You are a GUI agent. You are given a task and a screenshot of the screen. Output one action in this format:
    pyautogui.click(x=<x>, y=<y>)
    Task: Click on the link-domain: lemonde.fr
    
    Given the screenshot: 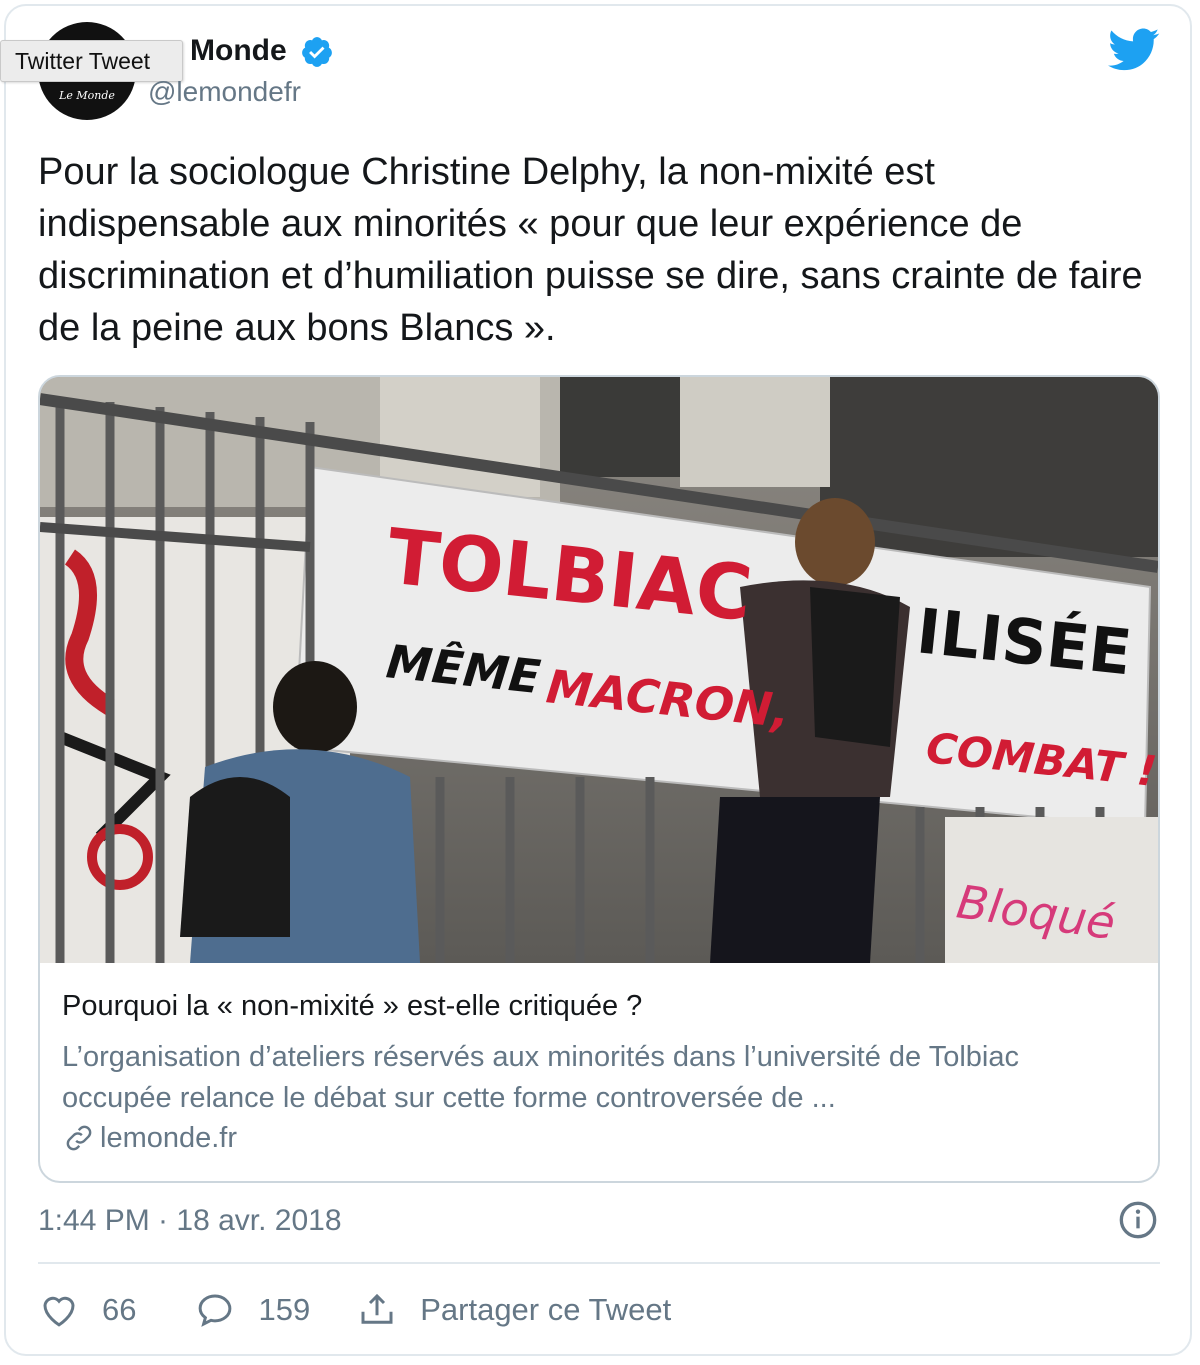 What is the action you would take?
    pyautogui.click(x=169, y=1137)
    